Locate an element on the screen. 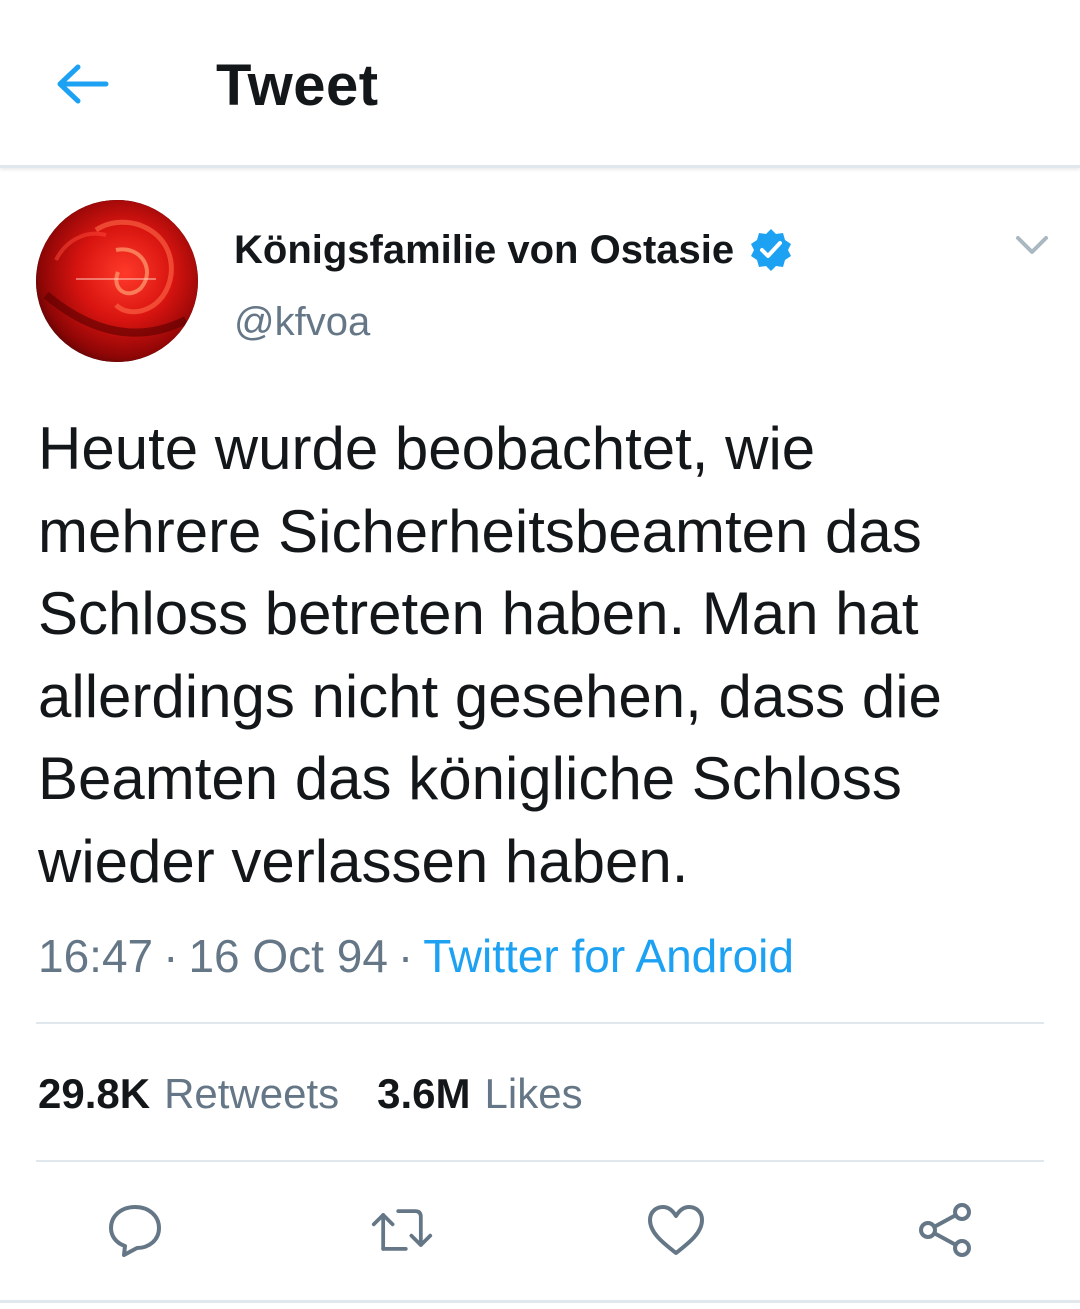 This screenshot has height=1309, width=1080. reply-icon is located at coordinates (135, 1231).